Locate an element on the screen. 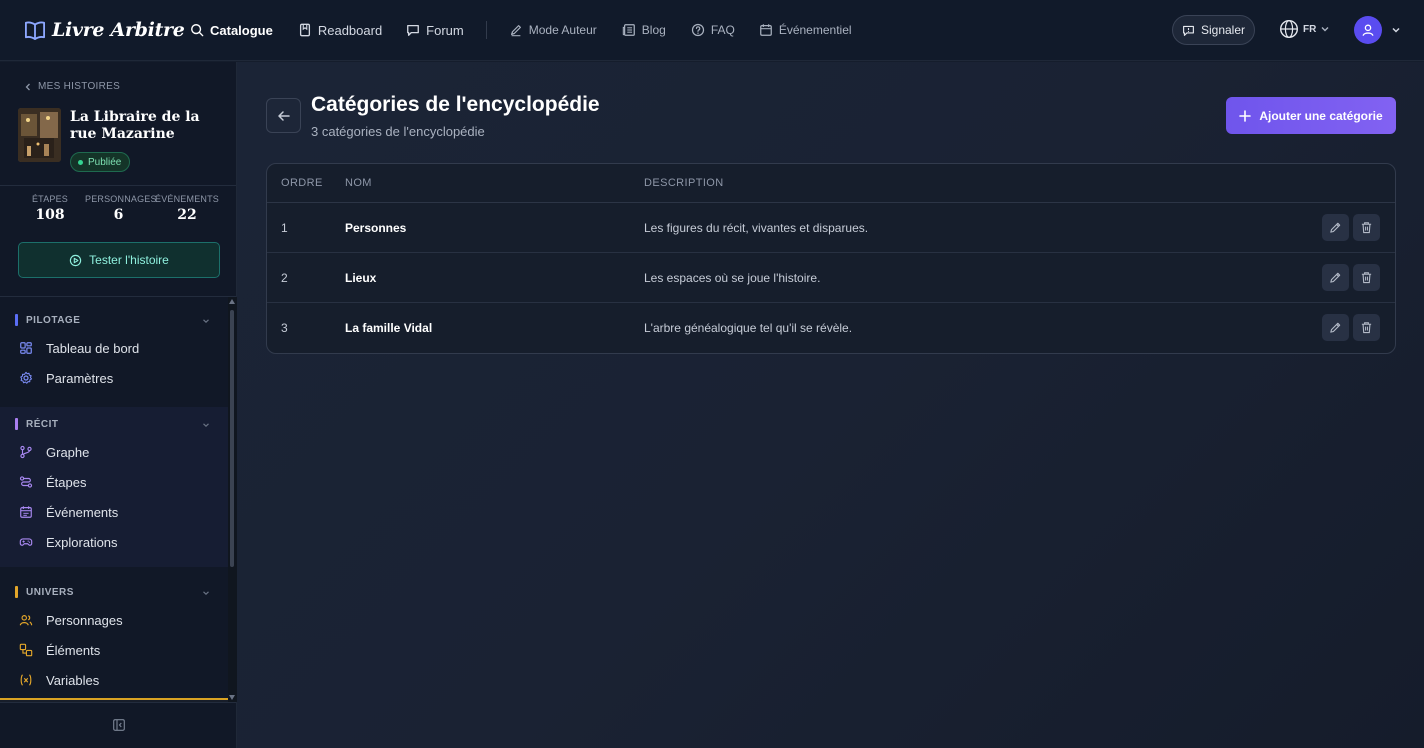 The image size is (1424, 748). status-label: Publiée is located at coordinates (105, 162).